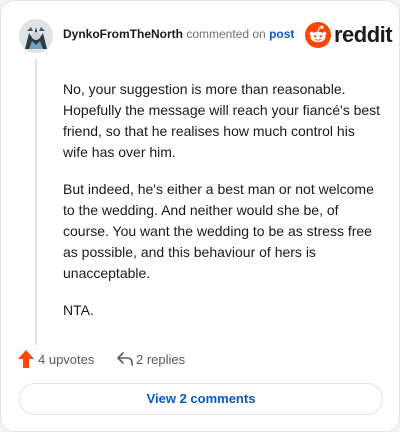  Describe the element at coordinates (26, 359) in the screenshot. I see `upvote-arrow-icon` at that location.